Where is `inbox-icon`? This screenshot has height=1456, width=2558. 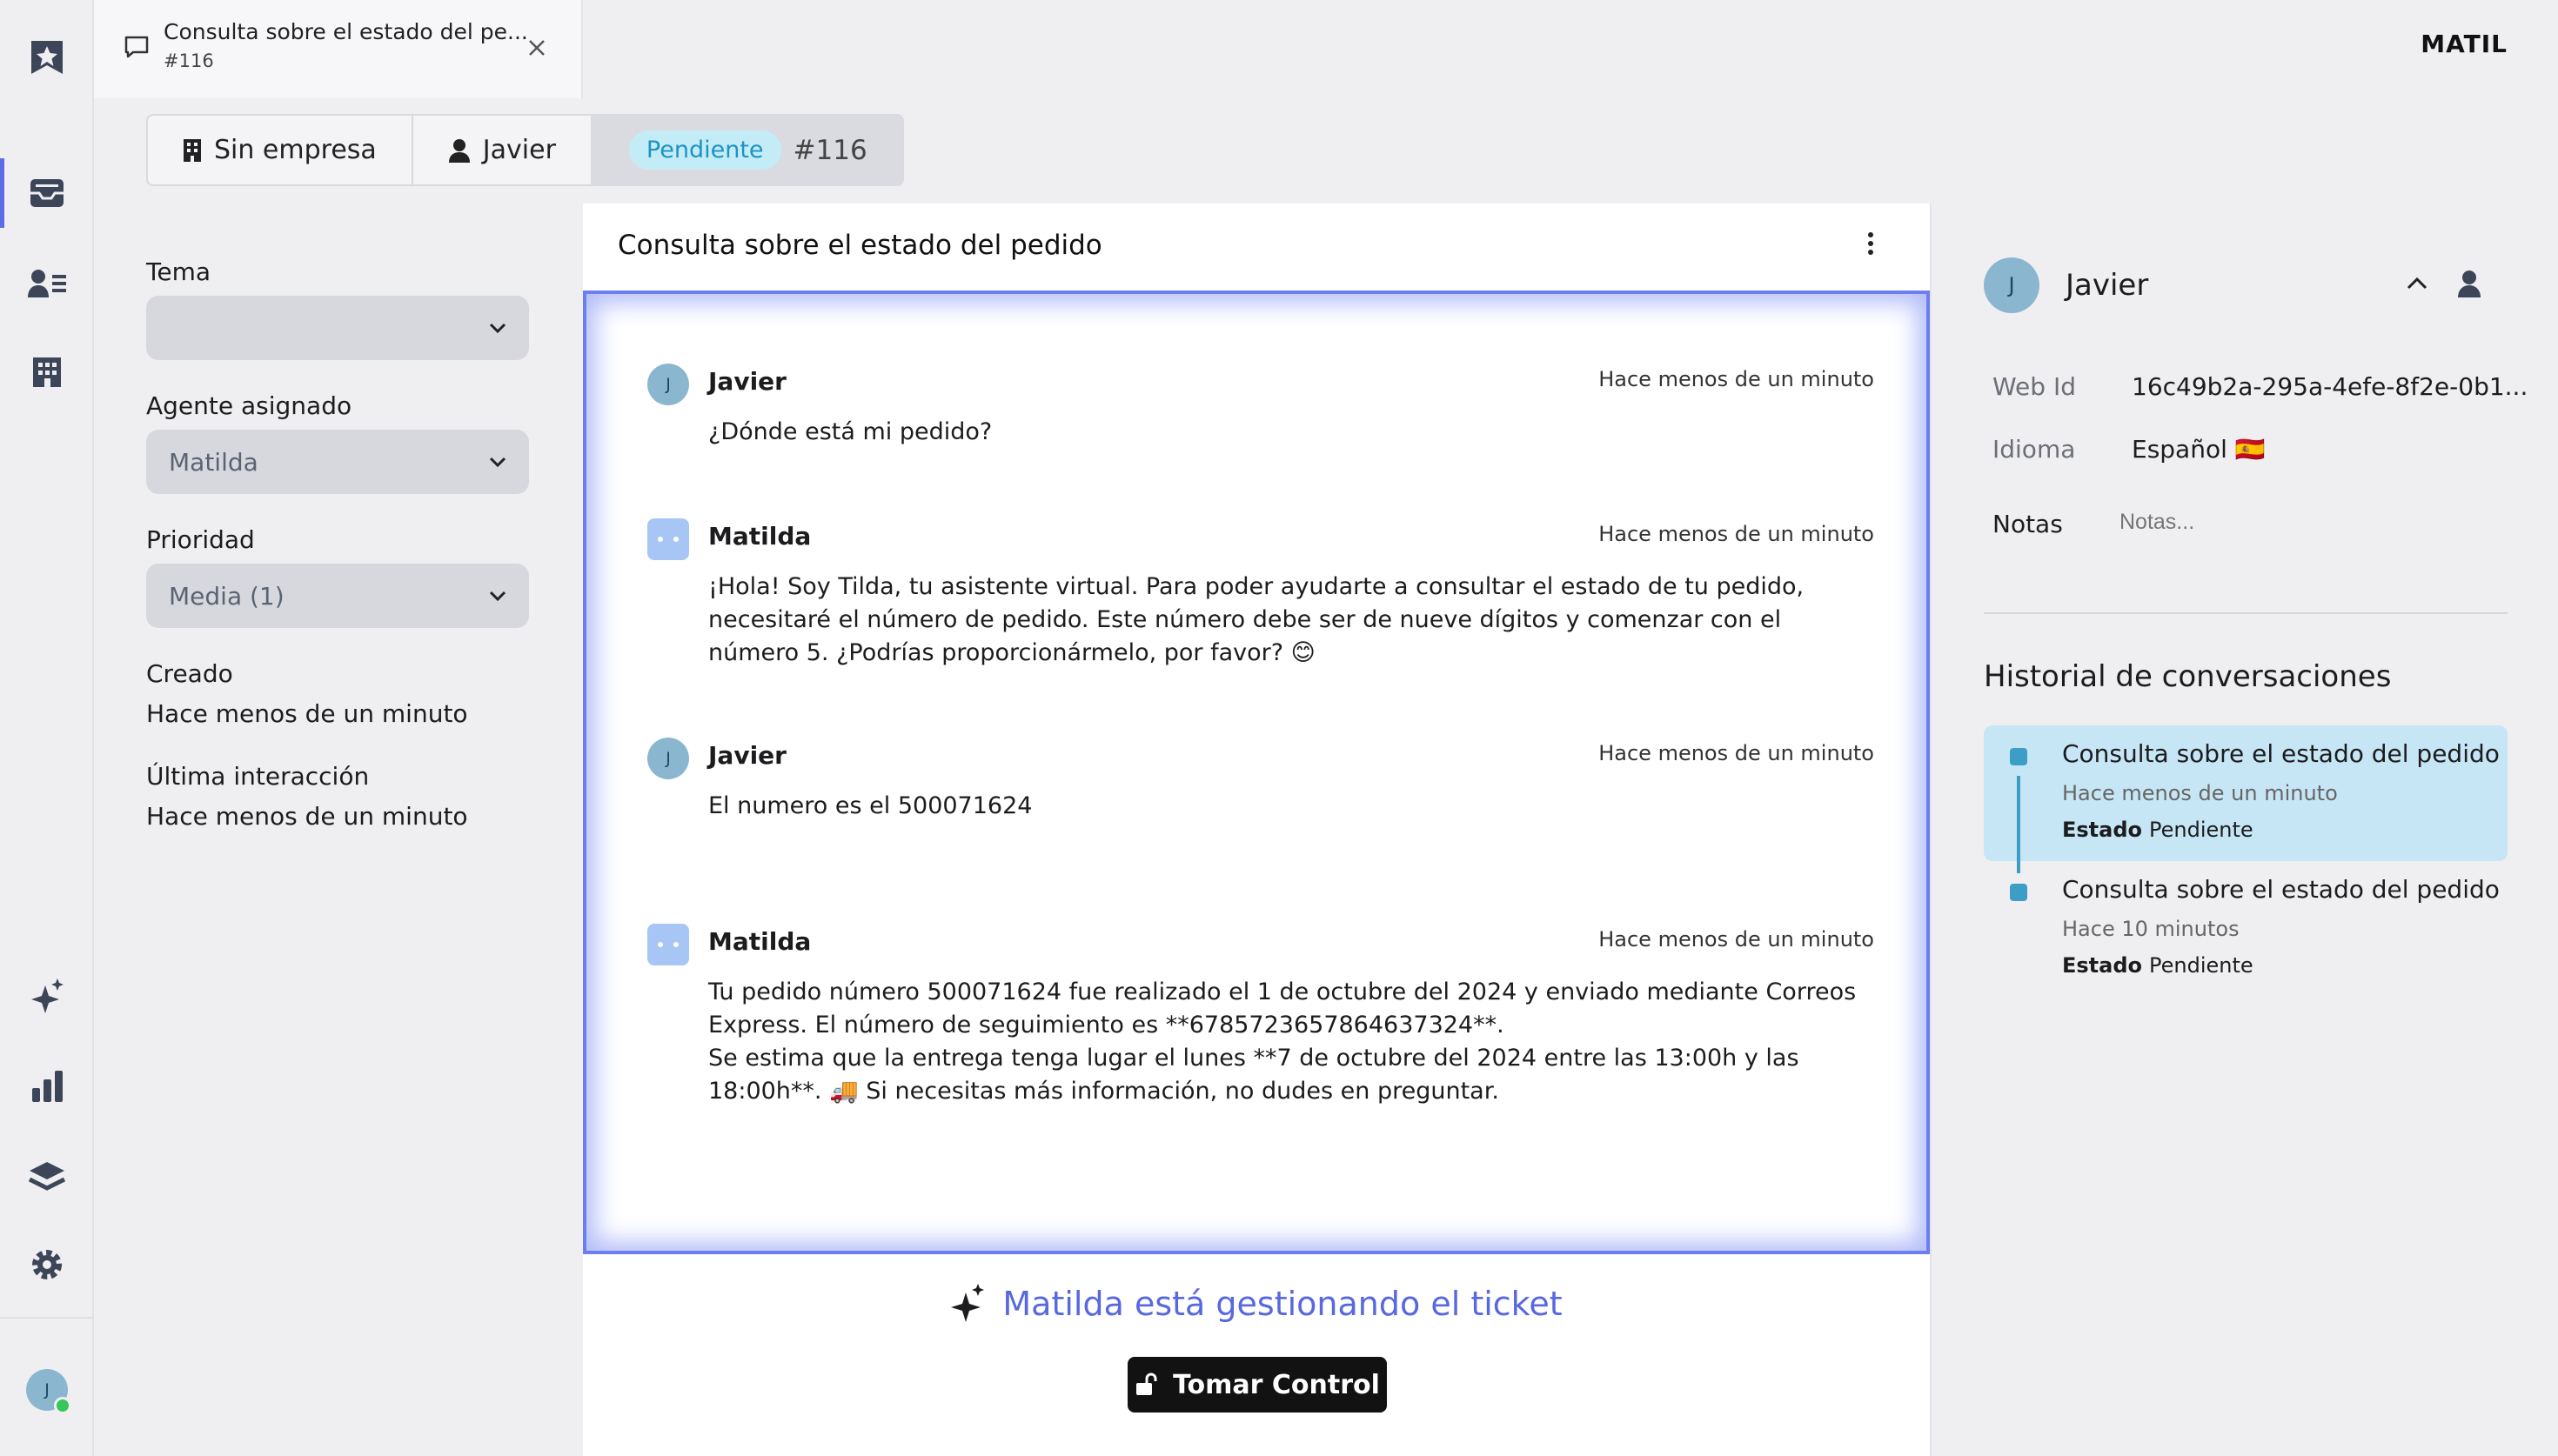
inbox-icon is located at coordinates (47, 193).